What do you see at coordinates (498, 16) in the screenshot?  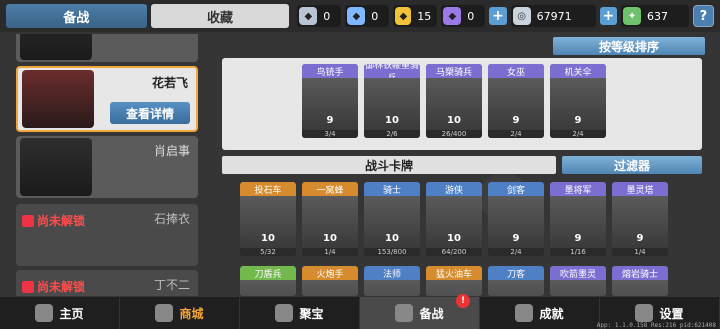 I see `add-coins-button: +` at bounding box center [498, 16].